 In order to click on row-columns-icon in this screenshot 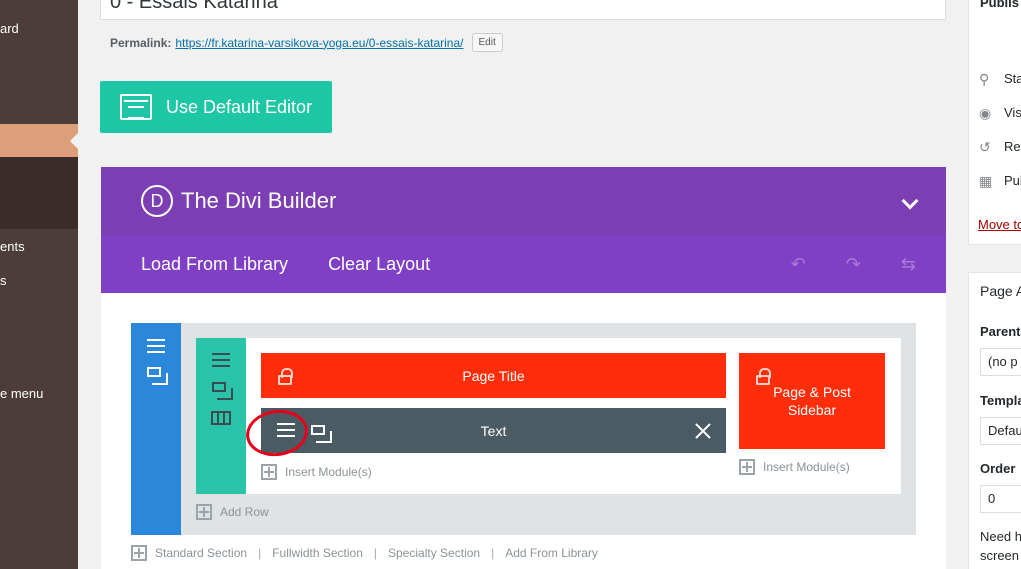, I will do `click(221, 418)`.